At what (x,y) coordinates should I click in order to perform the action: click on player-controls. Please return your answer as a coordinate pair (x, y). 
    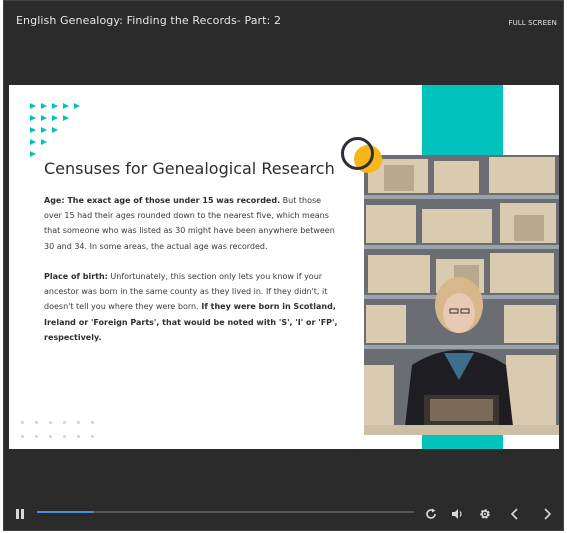
    Looking at the image, I should click on (283, 513).